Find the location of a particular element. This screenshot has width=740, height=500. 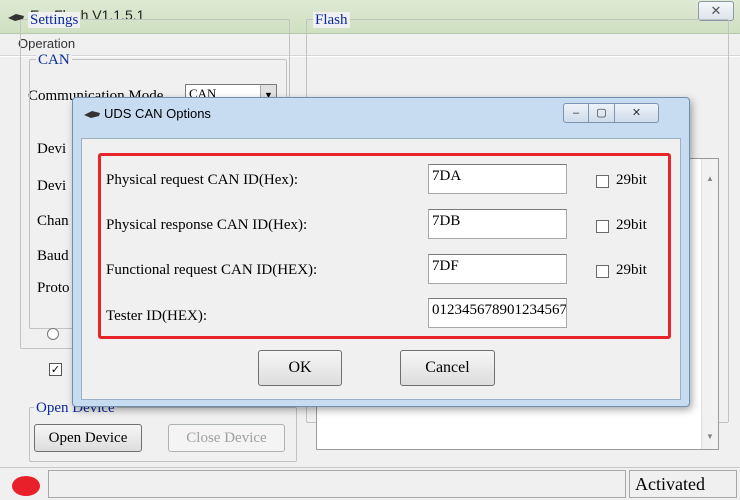

device-index-label: Devi is located at coordinates (52, 186).